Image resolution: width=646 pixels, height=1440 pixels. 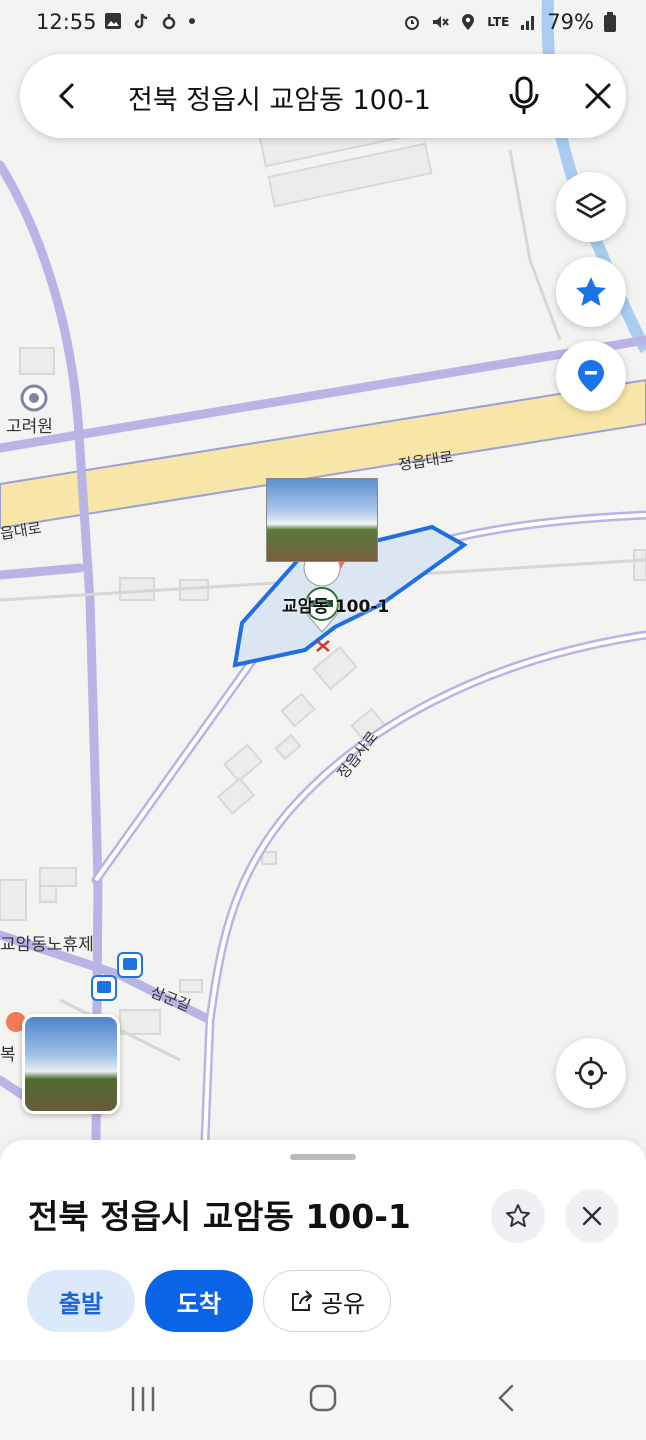 I want to click on map-label-place-2: 복, so click(x=8, y=1052).